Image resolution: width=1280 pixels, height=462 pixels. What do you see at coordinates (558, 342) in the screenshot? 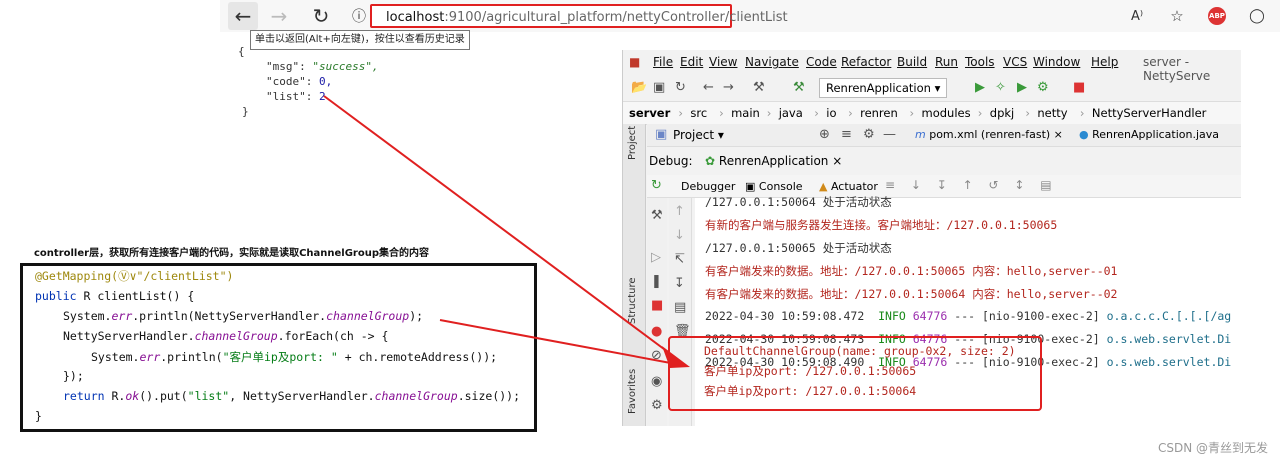
I see `arrow-line-code` at bounding box center [558, 342].